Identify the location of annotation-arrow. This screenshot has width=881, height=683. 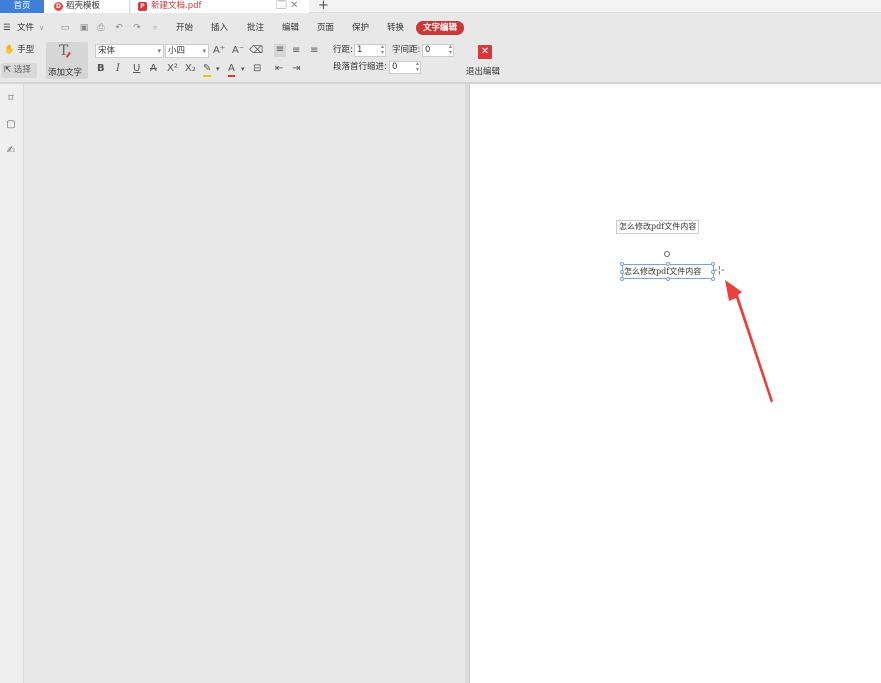
(749, 341).